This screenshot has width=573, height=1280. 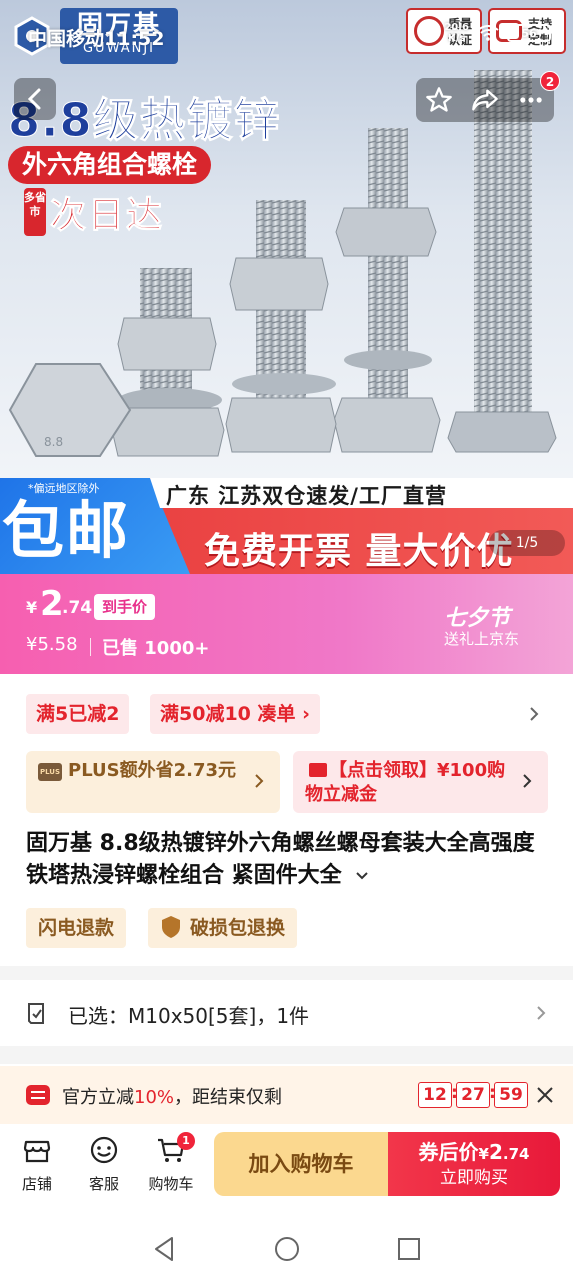 I want to click on price-bar: ¥ 2 .74 到手价 ¥5.58 已售 1000+ 七夕节 送礼上京东, so click(x=286, y=624).